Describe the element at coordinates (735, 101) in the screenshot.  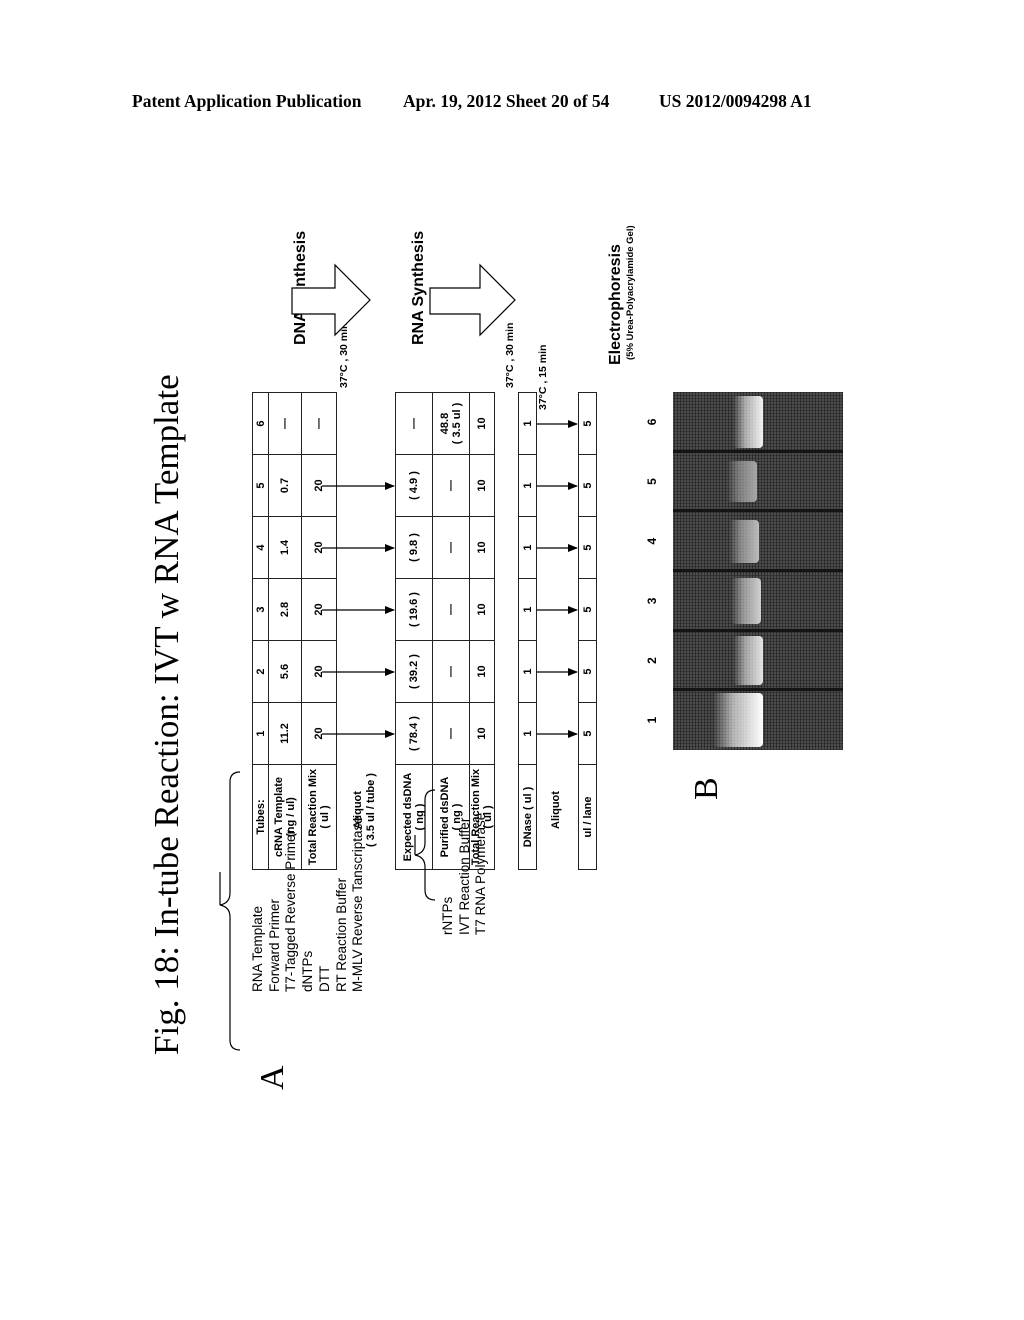
I see `patent-number: US 2012/0094298 A1` at that location.